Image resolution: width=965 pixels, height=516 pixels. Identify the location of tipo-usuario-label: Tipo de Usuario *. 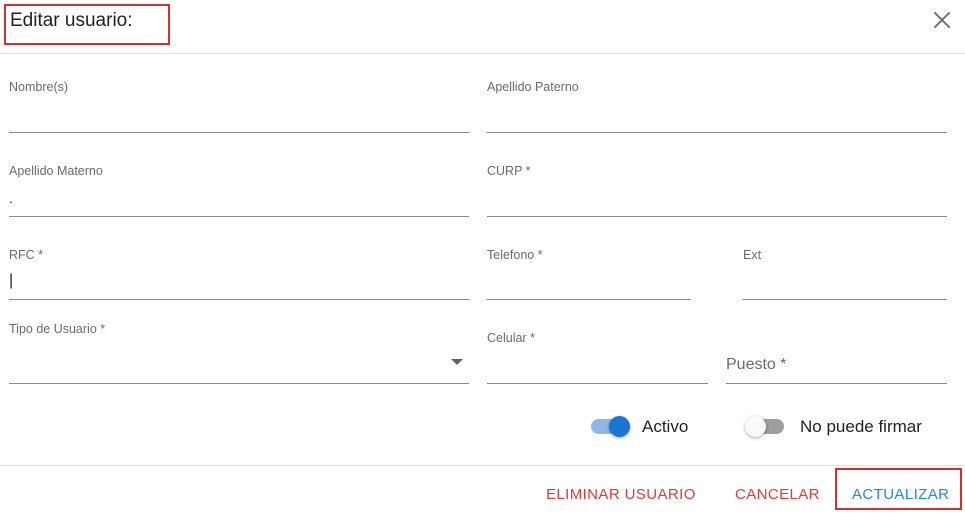
(57, 329).